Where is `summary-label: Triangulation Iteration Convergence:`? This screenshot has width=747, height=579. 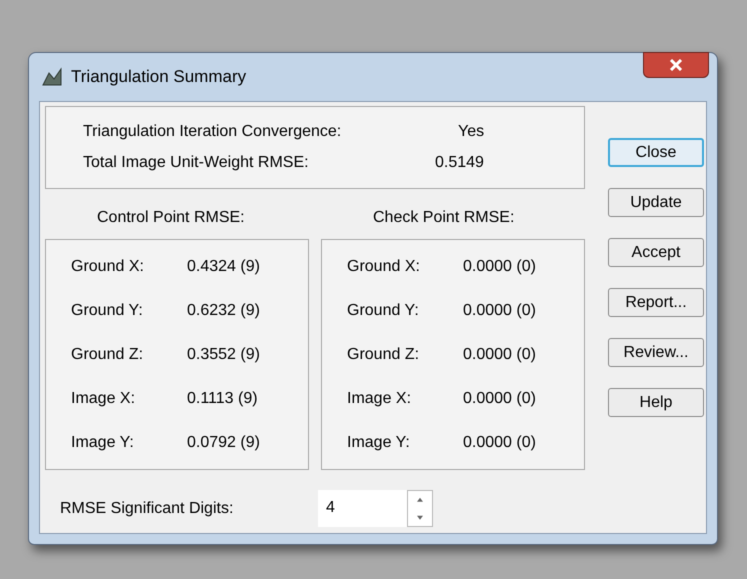 summary-label: Triangulation Iteration Convergence: is located at coordinates (212, 132).